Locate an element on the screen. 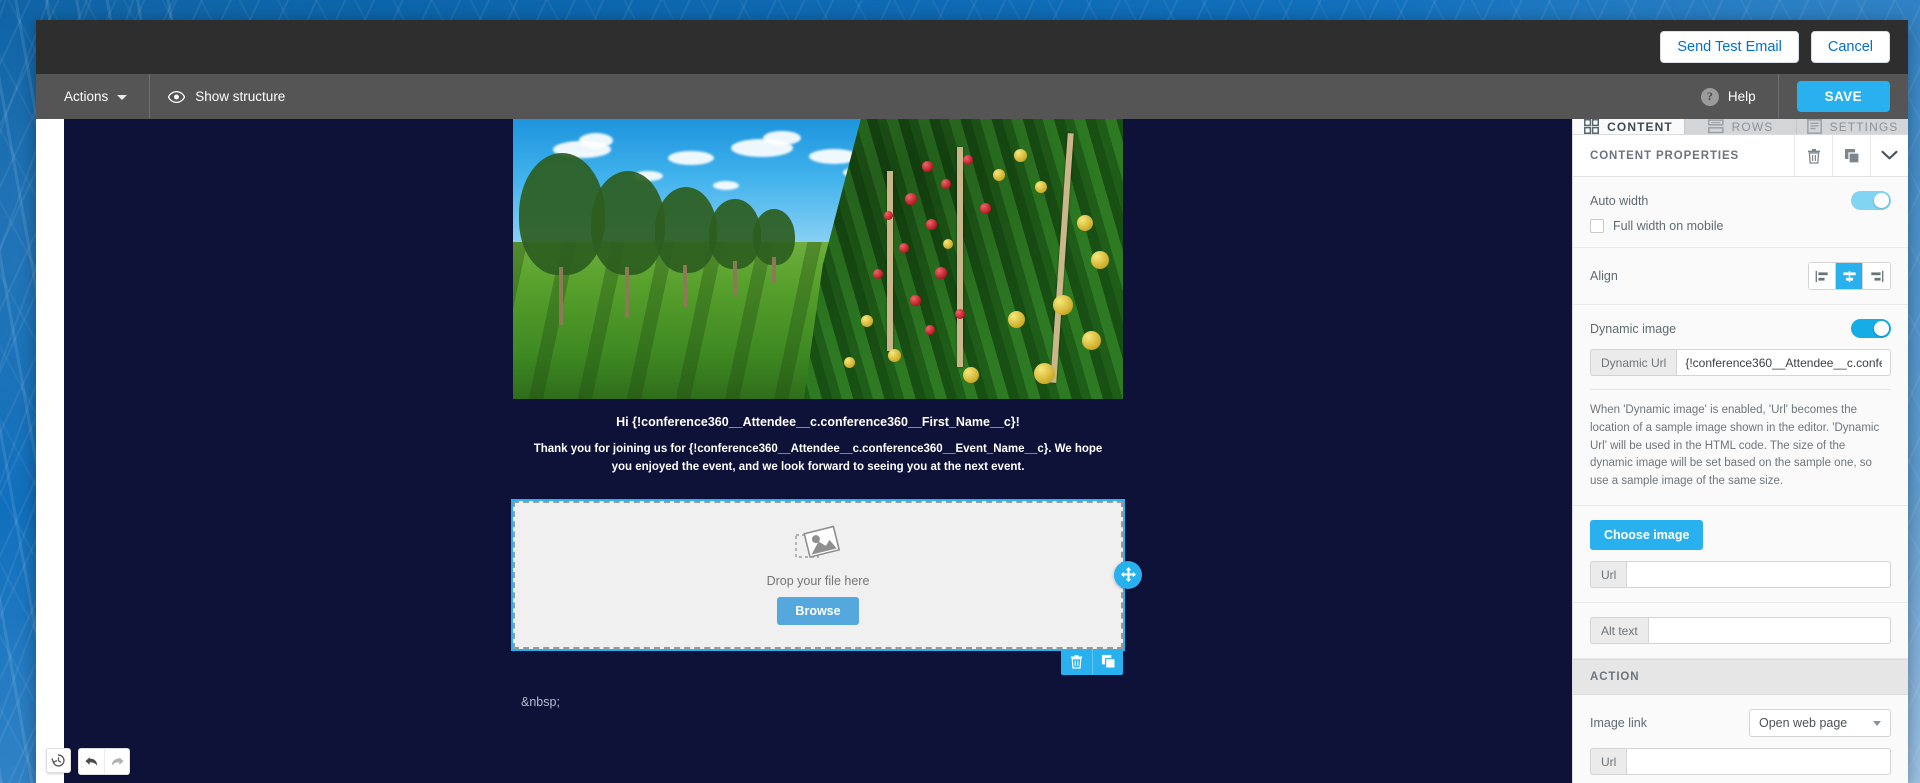 The width and height of the screenshot is (1920, 783). tab-content: CONTENT is located at coordinates (1629, 126).